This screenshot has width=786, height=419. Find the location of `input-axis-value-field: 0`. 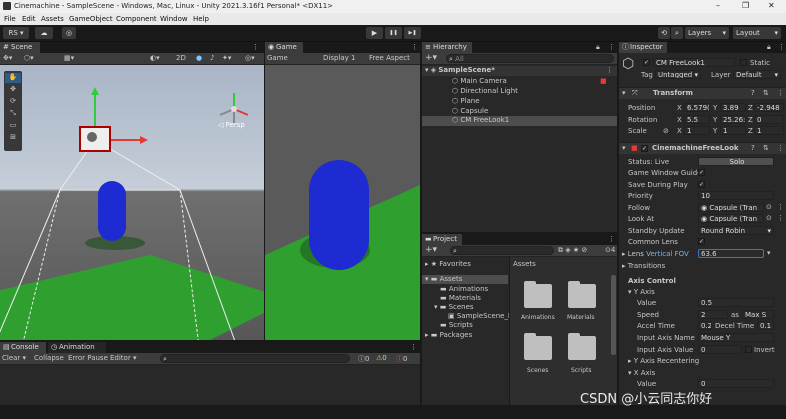

input-axis-value-field: 0 is located at coordinates (720, 349).